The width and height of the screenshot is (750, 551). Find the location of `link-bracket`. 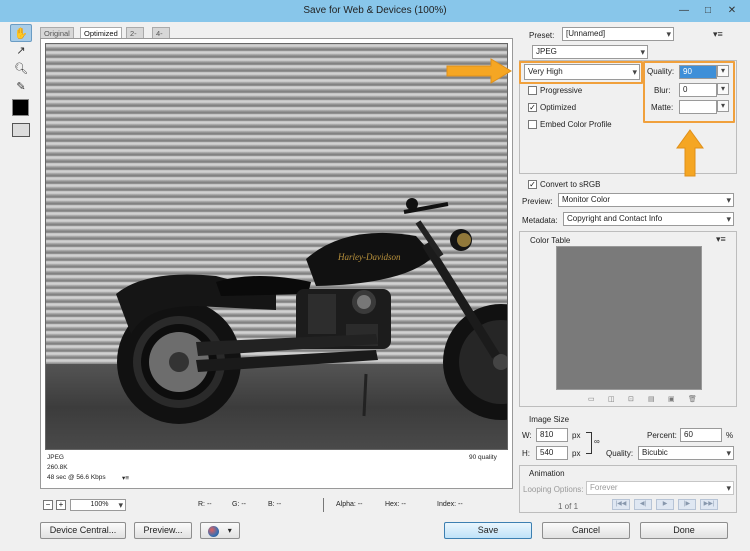

link-bracket is located at coordinates (589, 443).